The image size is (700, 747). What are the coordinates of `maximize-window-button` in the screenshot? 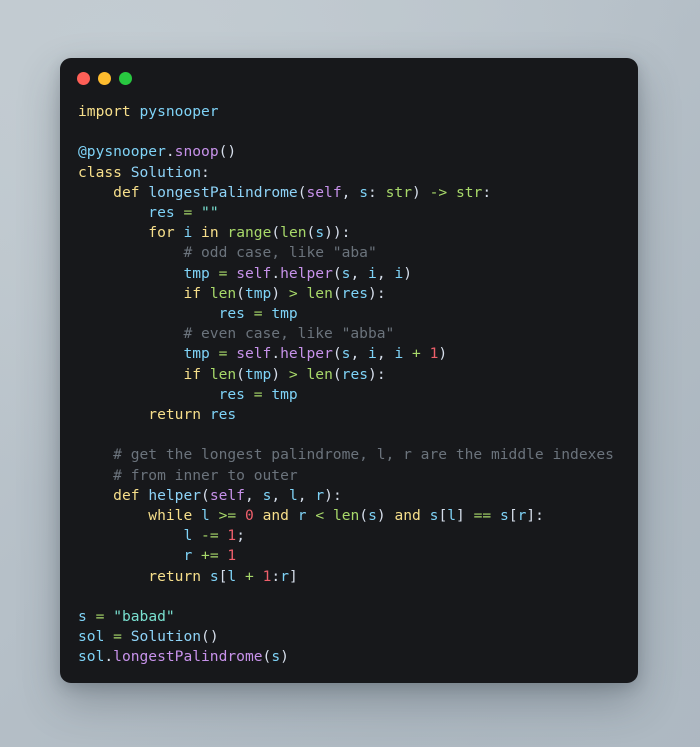 It's located at (125, 78).